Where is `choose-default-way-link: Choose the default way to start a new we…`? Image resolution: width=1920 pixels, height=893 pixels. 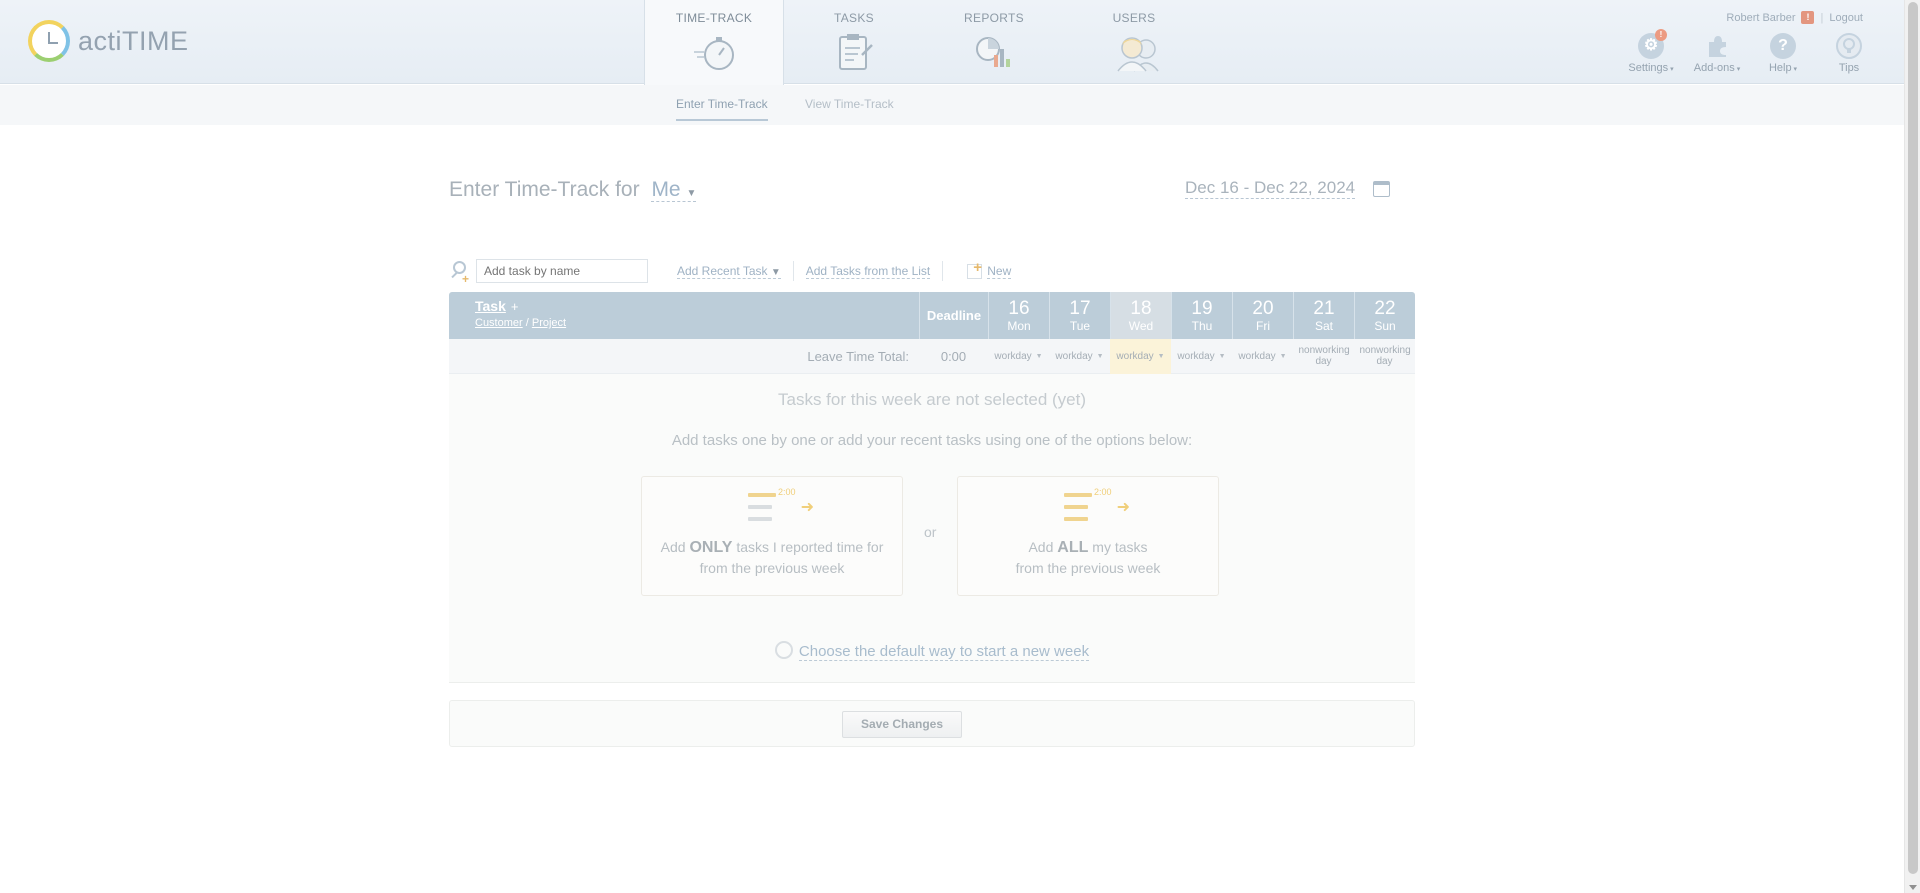 choose-default-way-link: Choose the default way to start a new we… is located at coordinates (944, 652).